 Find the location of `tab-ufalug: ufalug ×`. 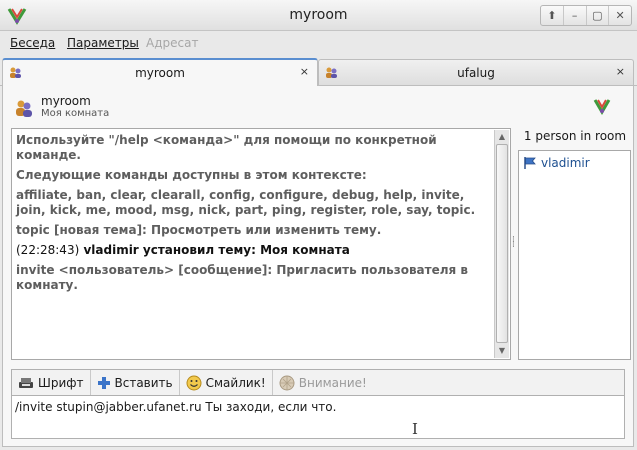

tab-ufalug: ufalug × is located at coordinates (476, 72).